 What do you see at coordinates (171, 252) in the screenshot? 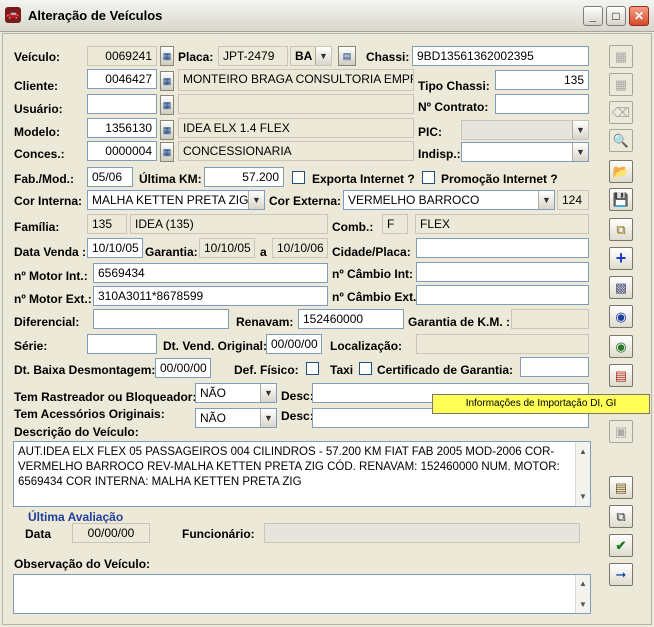
I see `garantia-label: Garantia:` at bounding box center [171, 252].